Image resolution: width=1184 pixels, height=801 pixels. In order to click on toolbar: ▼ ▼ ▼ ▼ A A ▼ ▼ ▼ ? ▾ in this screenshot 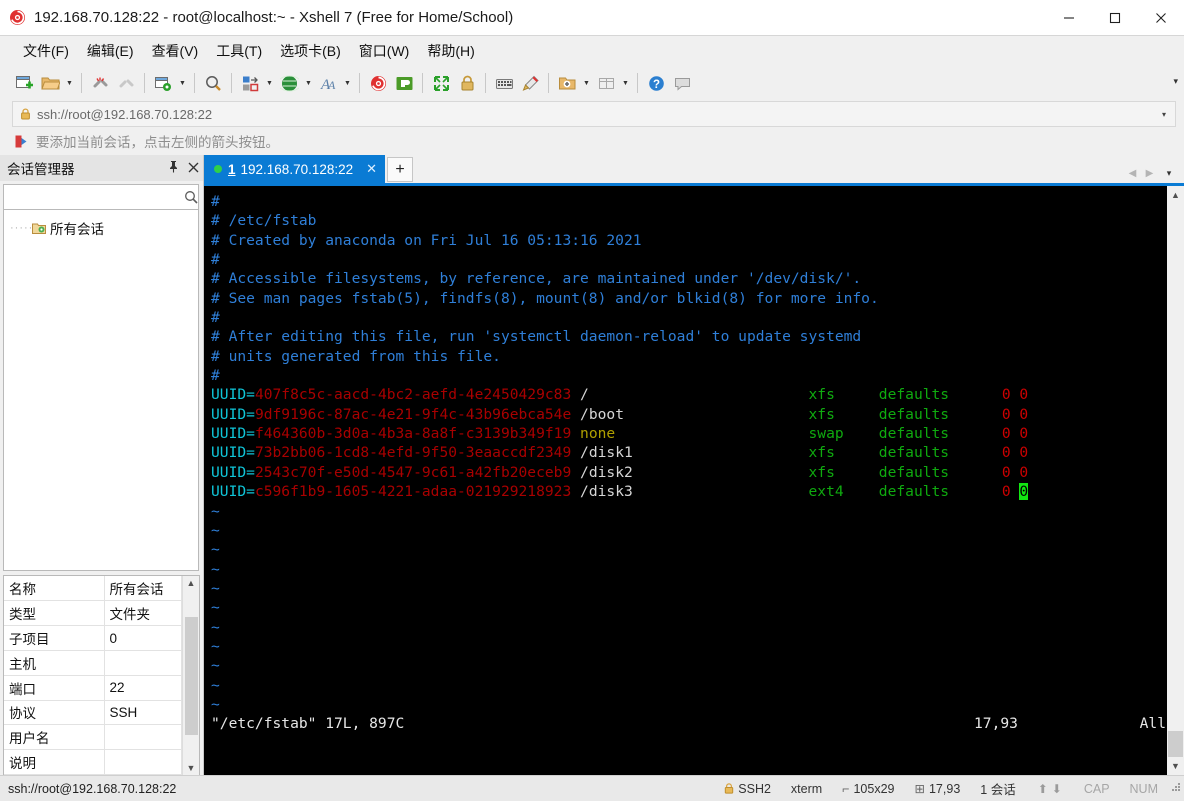, I will do `click(592, 83)`.